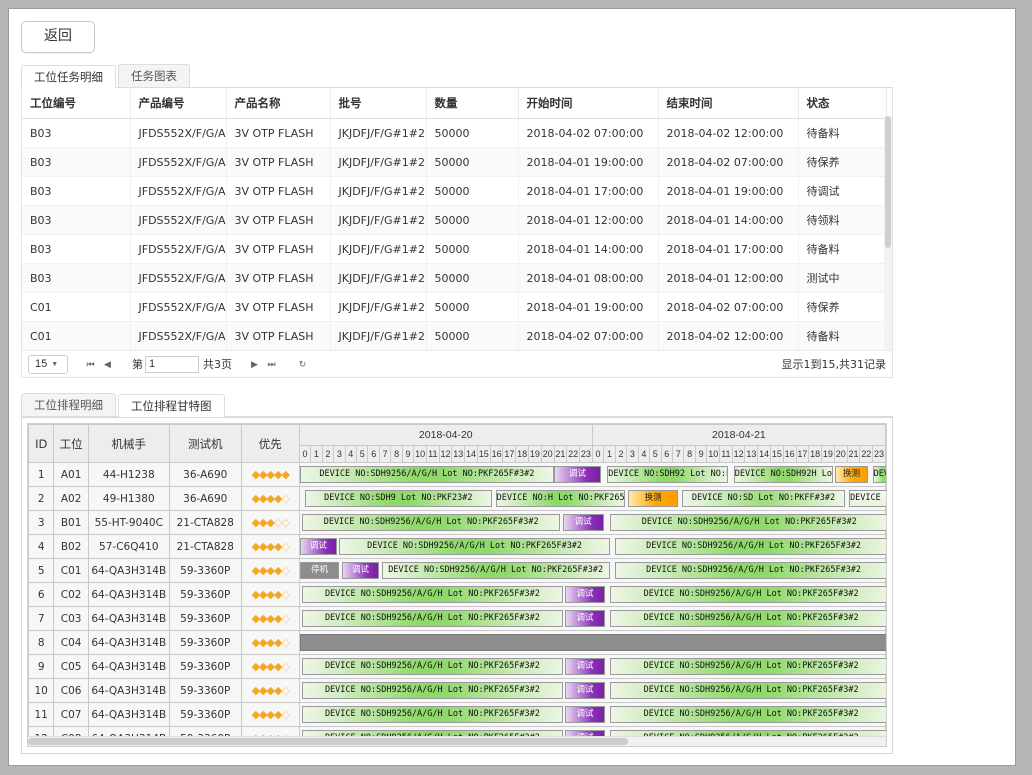  I want to click on cell-0: B03, so click(76, 162).